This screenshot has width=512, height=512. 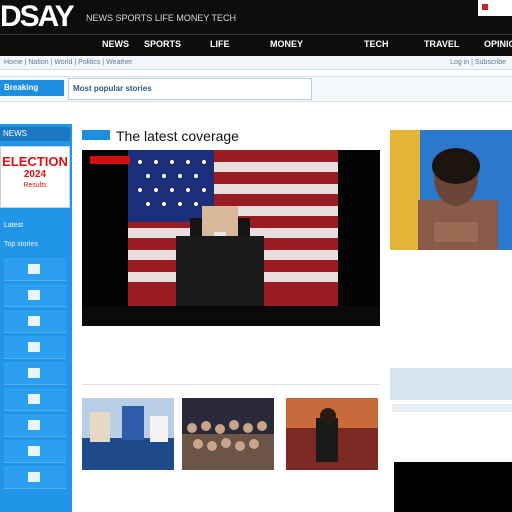 I want to click on breaking-label: Breaking, so click(x=32, y=88).